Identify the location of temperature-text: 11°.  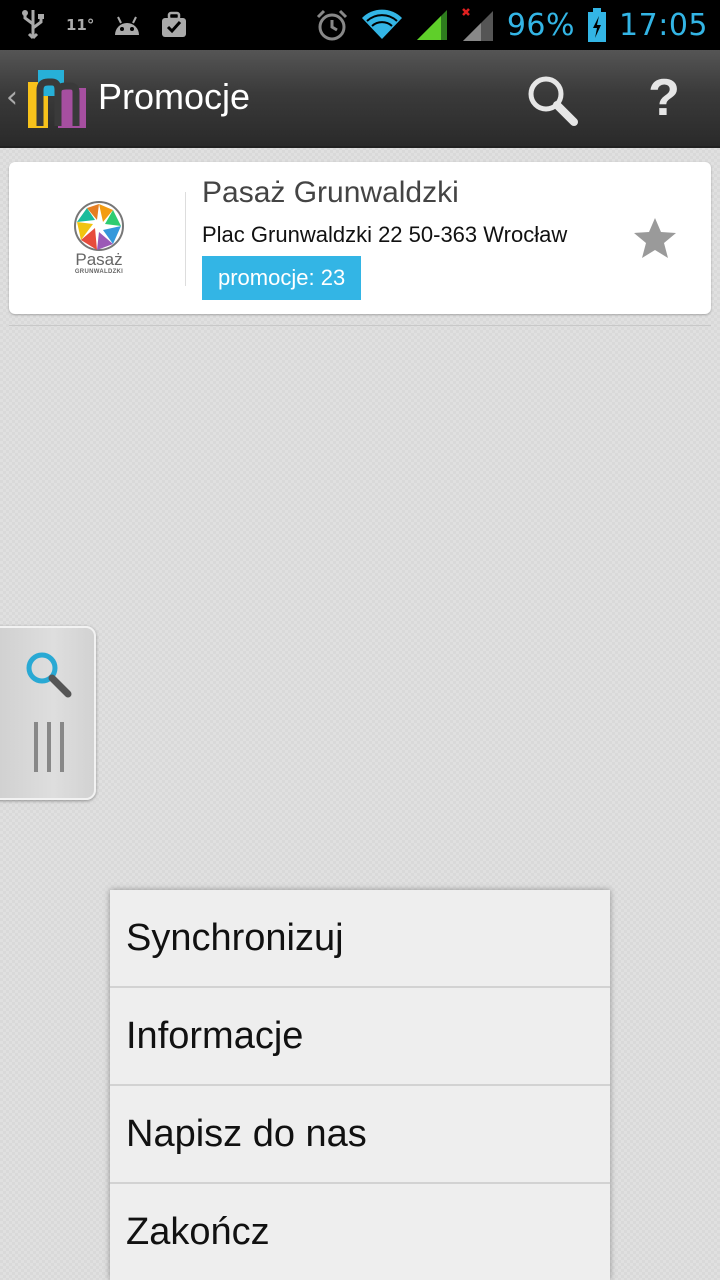
(80, 25).